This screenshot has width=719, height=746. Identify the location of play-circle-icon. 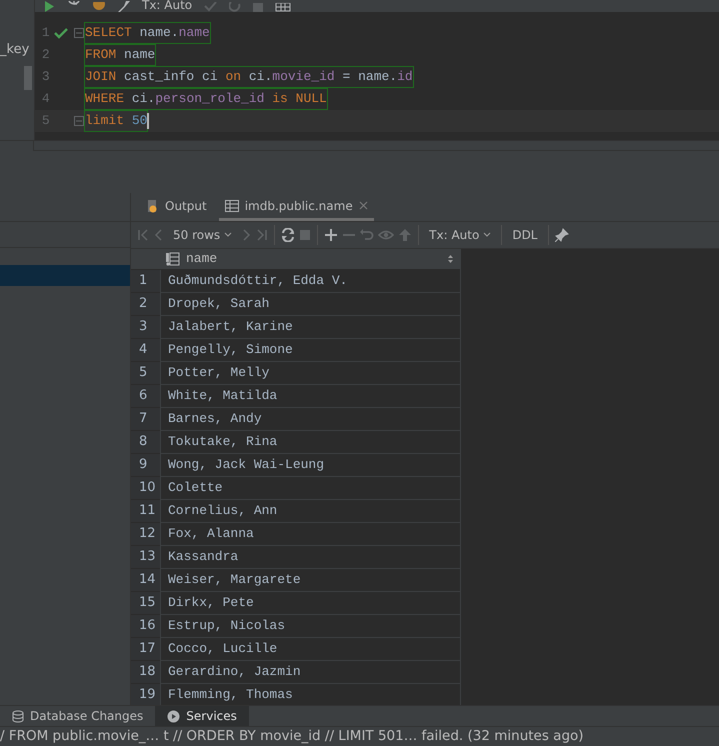
(173, 716).